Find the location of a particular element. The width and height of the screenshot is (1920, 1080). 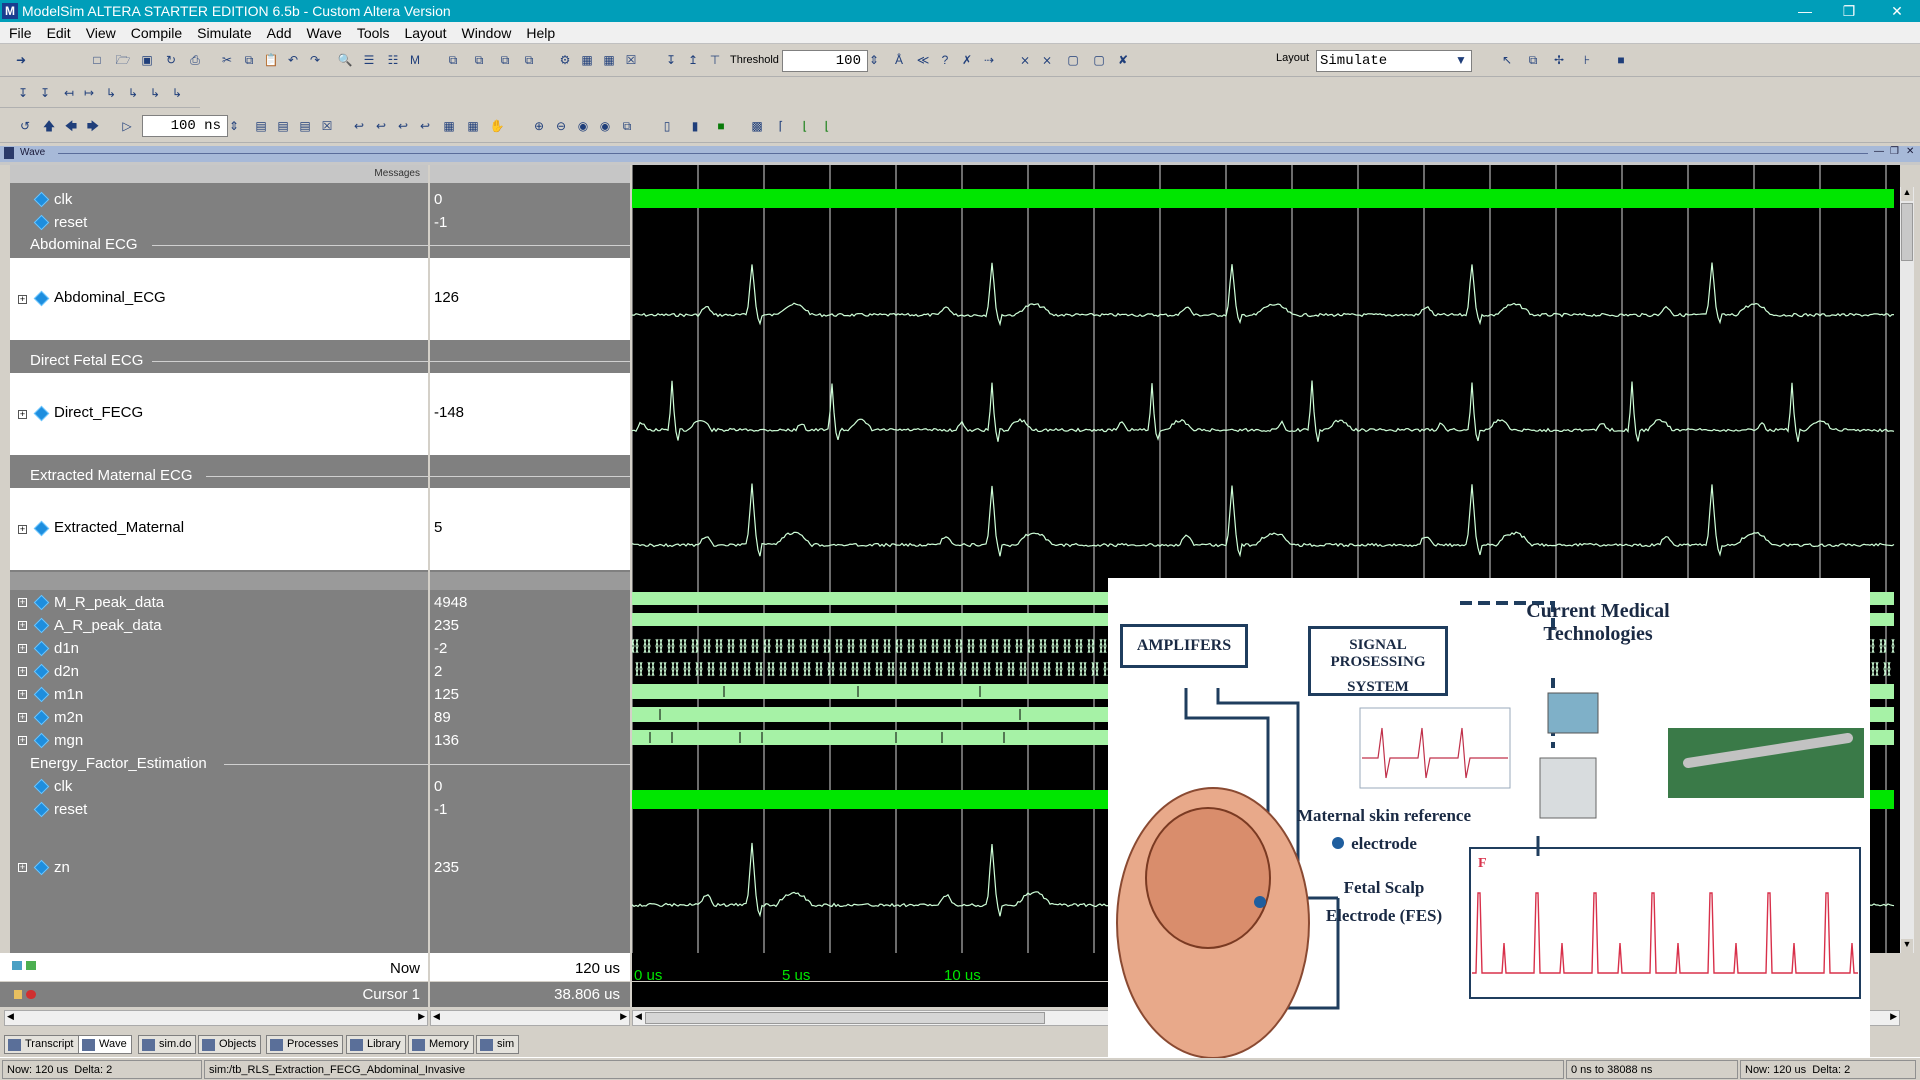

group-row: Energy_Factor_Estimation is located at coordinates (219, 764).